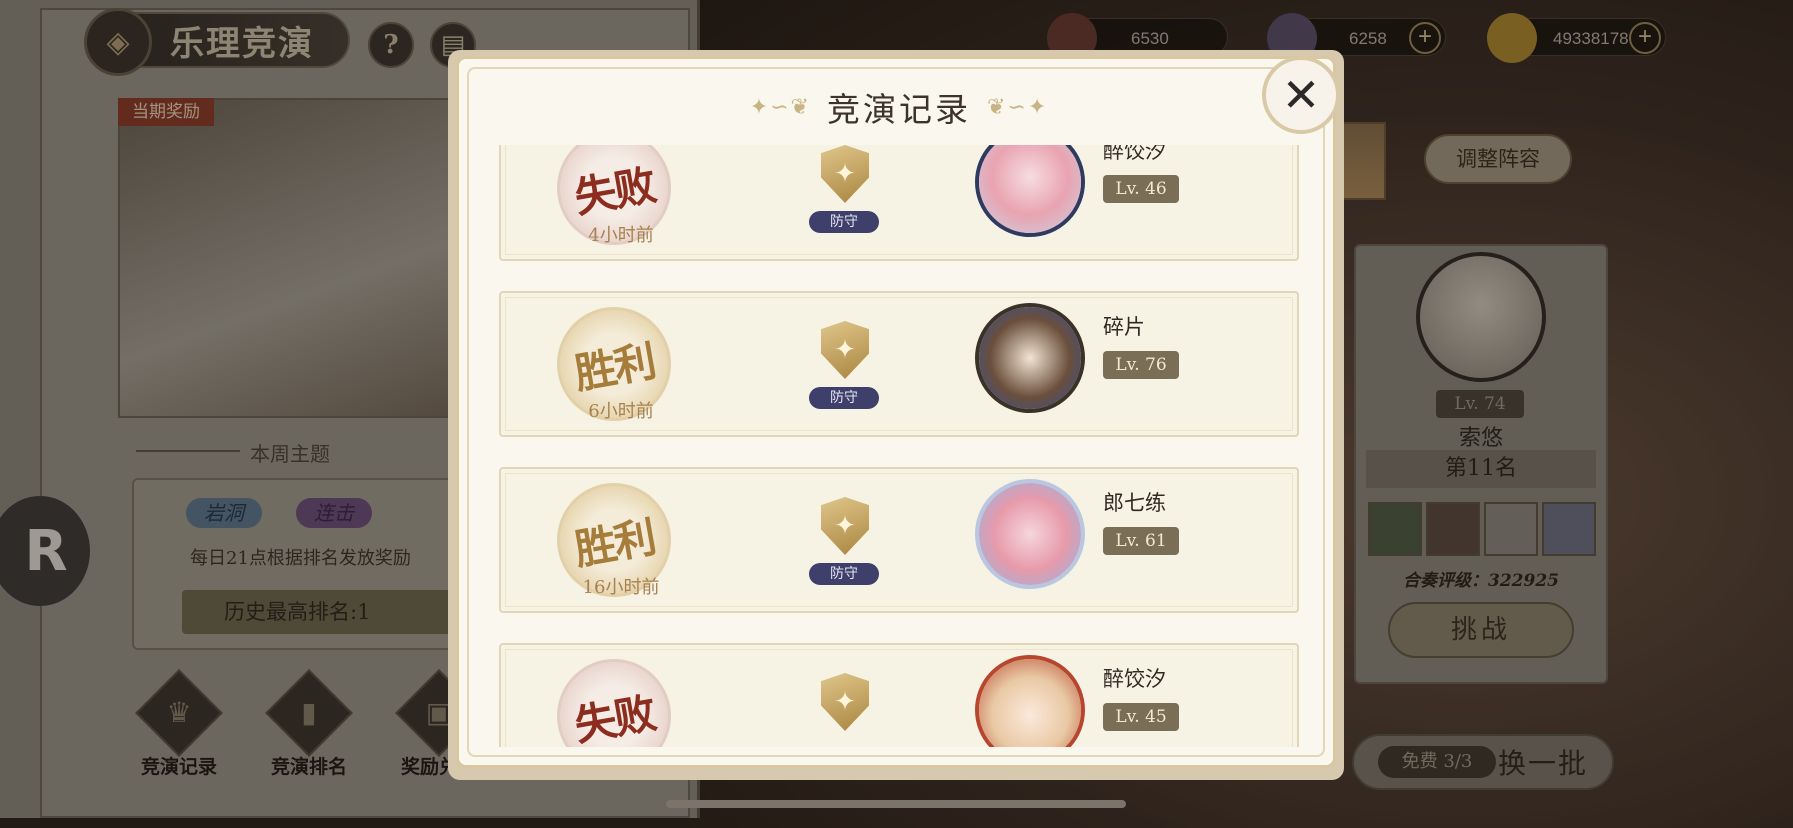  Describe the element at coordinates (899, 109) in the screenshot. I see `modal-title: 竞演记录` at that location.